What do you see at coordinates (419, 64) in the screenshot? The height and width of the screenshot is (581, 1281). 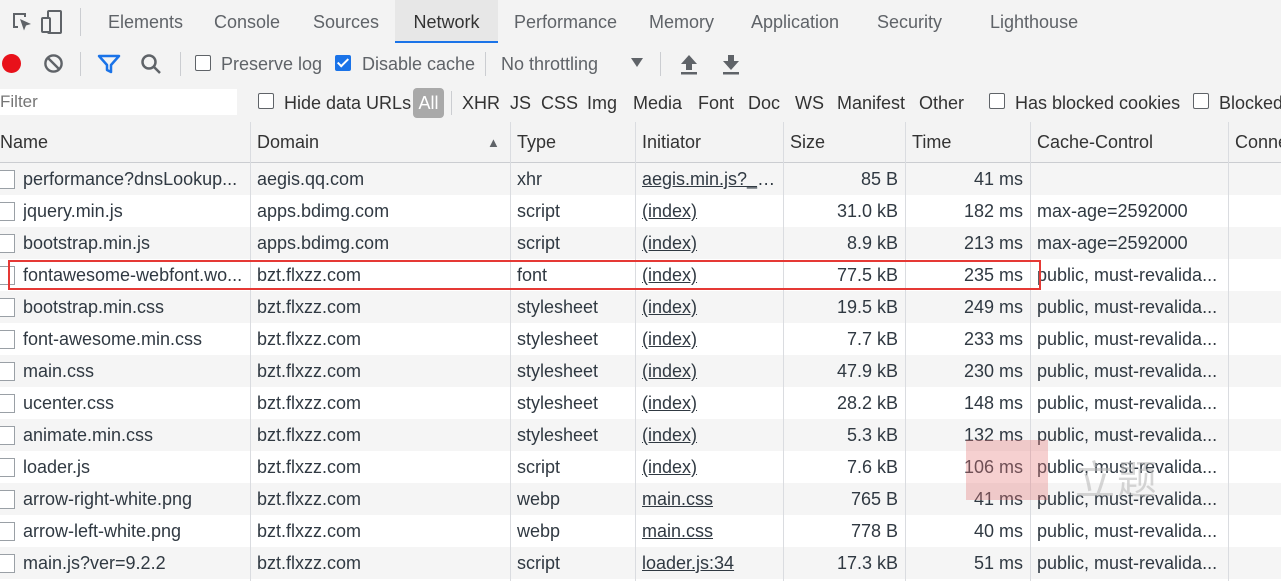 I see `disable-cache-label: Disable cache` at bounding box center [419, 64].